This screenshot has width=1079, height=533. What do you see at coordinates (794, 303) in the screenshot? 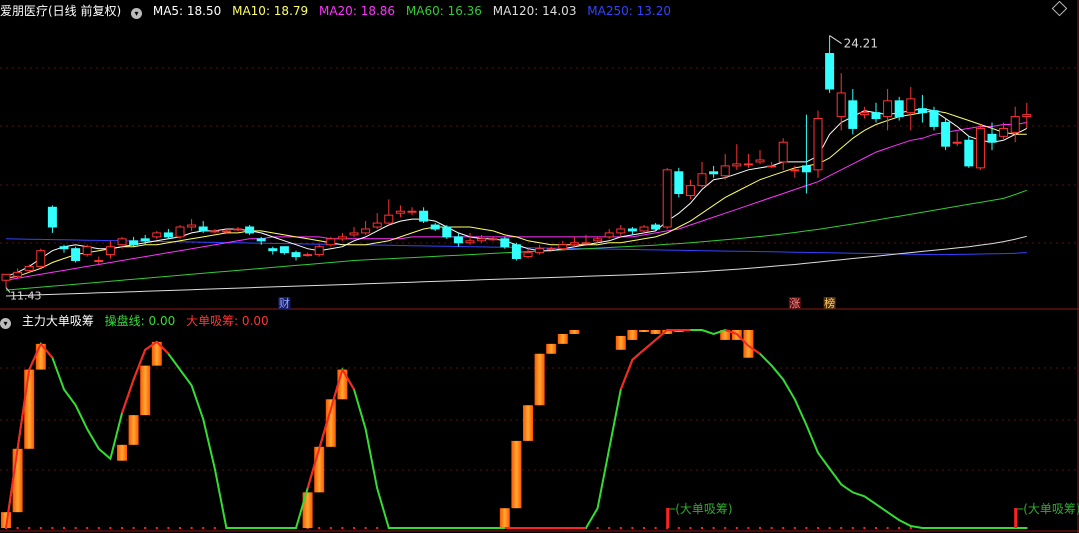
I see `event-marker: 涨` at bounding box center [794, 303].